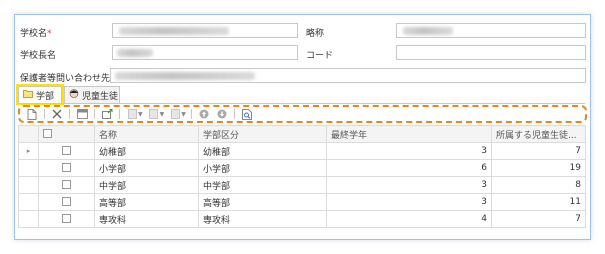  What do you see at coordinates (57, 114) in the screenshot?
I see `delete-icon` at bounding box center [57, 114].